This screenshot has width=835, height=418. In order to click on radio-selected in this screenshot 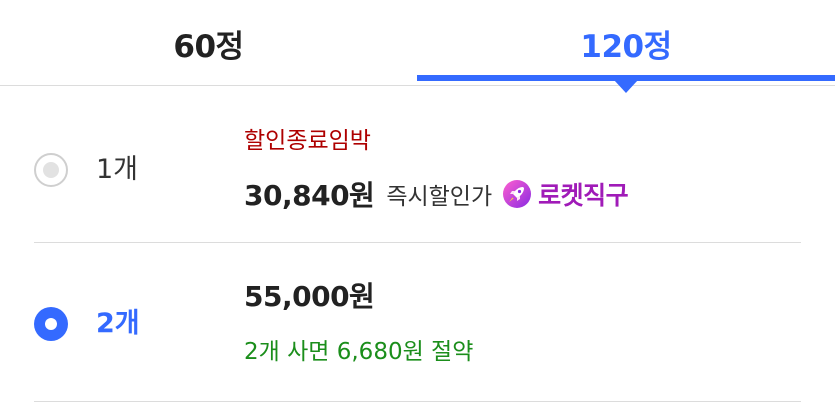, I will do `click(51, 324)`.